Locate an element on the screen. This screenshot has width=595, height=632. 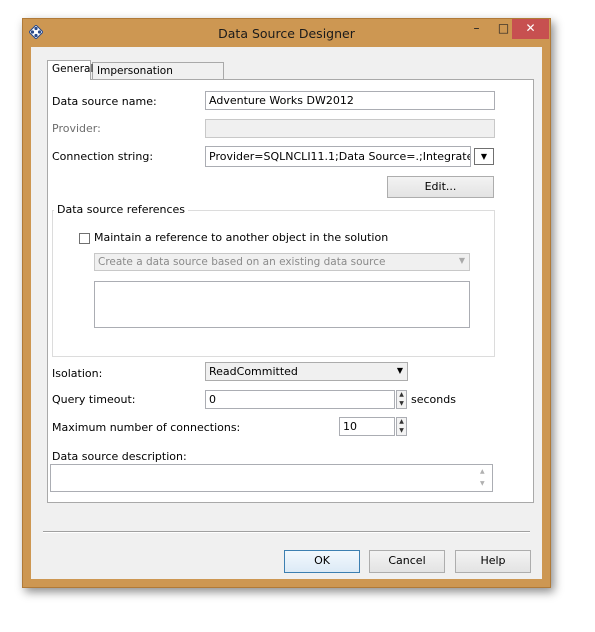
max-connections-label: Maximum number of connections: is located at coordinates (146, 427).